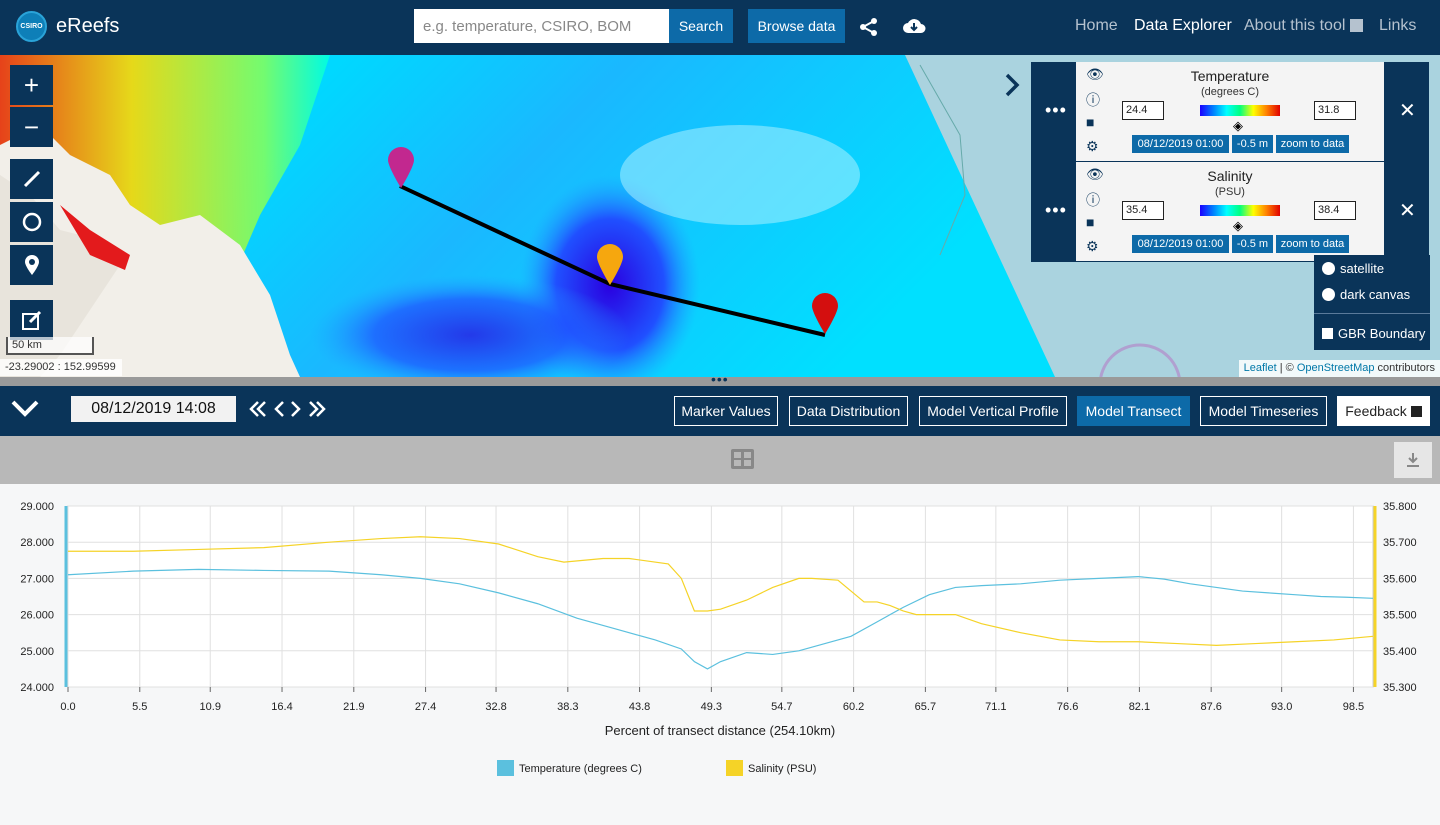 The width and height of the screenshot is (1440, 825). What do you see at coordinates (1395, 597) in the screenshot?
I see `right-y-axis: 35.800 35.700 35.600 35.500 35.400 35.300` at bounding box center [1395, 597].